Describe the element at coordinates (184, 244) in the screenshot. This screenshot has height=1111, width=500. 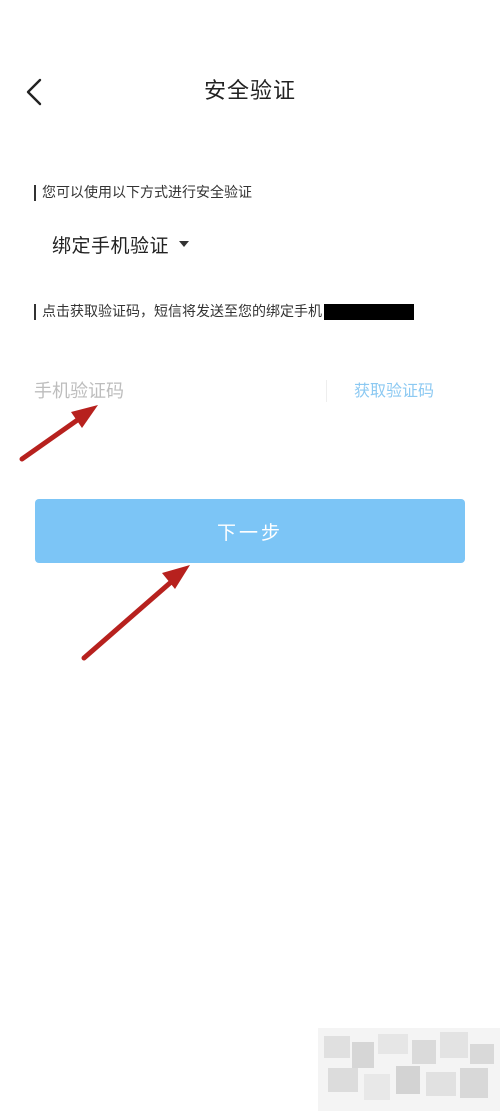
I see `caret-down-icon` at that location.